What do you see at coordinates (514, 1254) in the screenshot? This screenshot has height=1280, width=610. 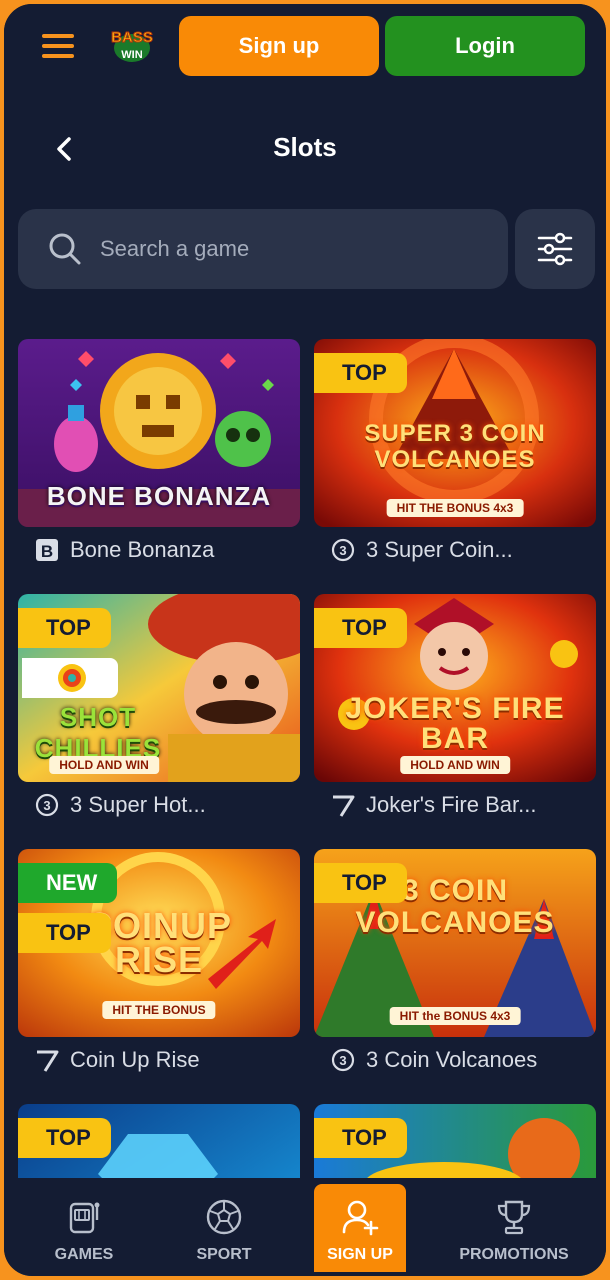 I see `nav-promotions-label: PROMOTIONS` at bounding box center [514, 1254].